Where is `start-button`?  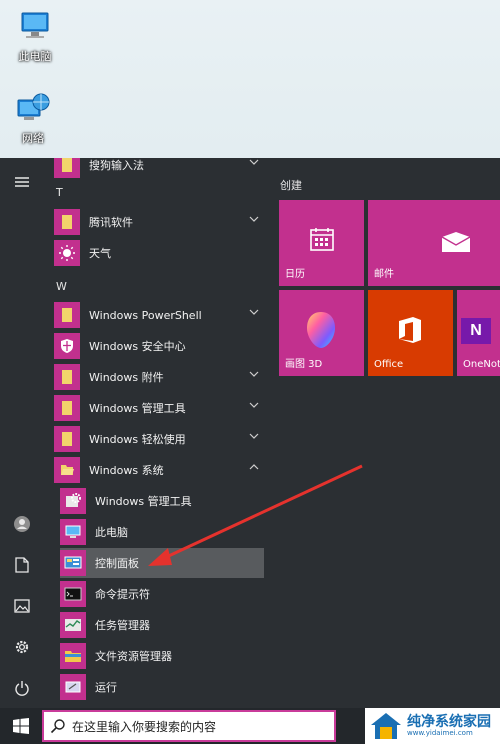
start-button is located at coordinates (21, 726).